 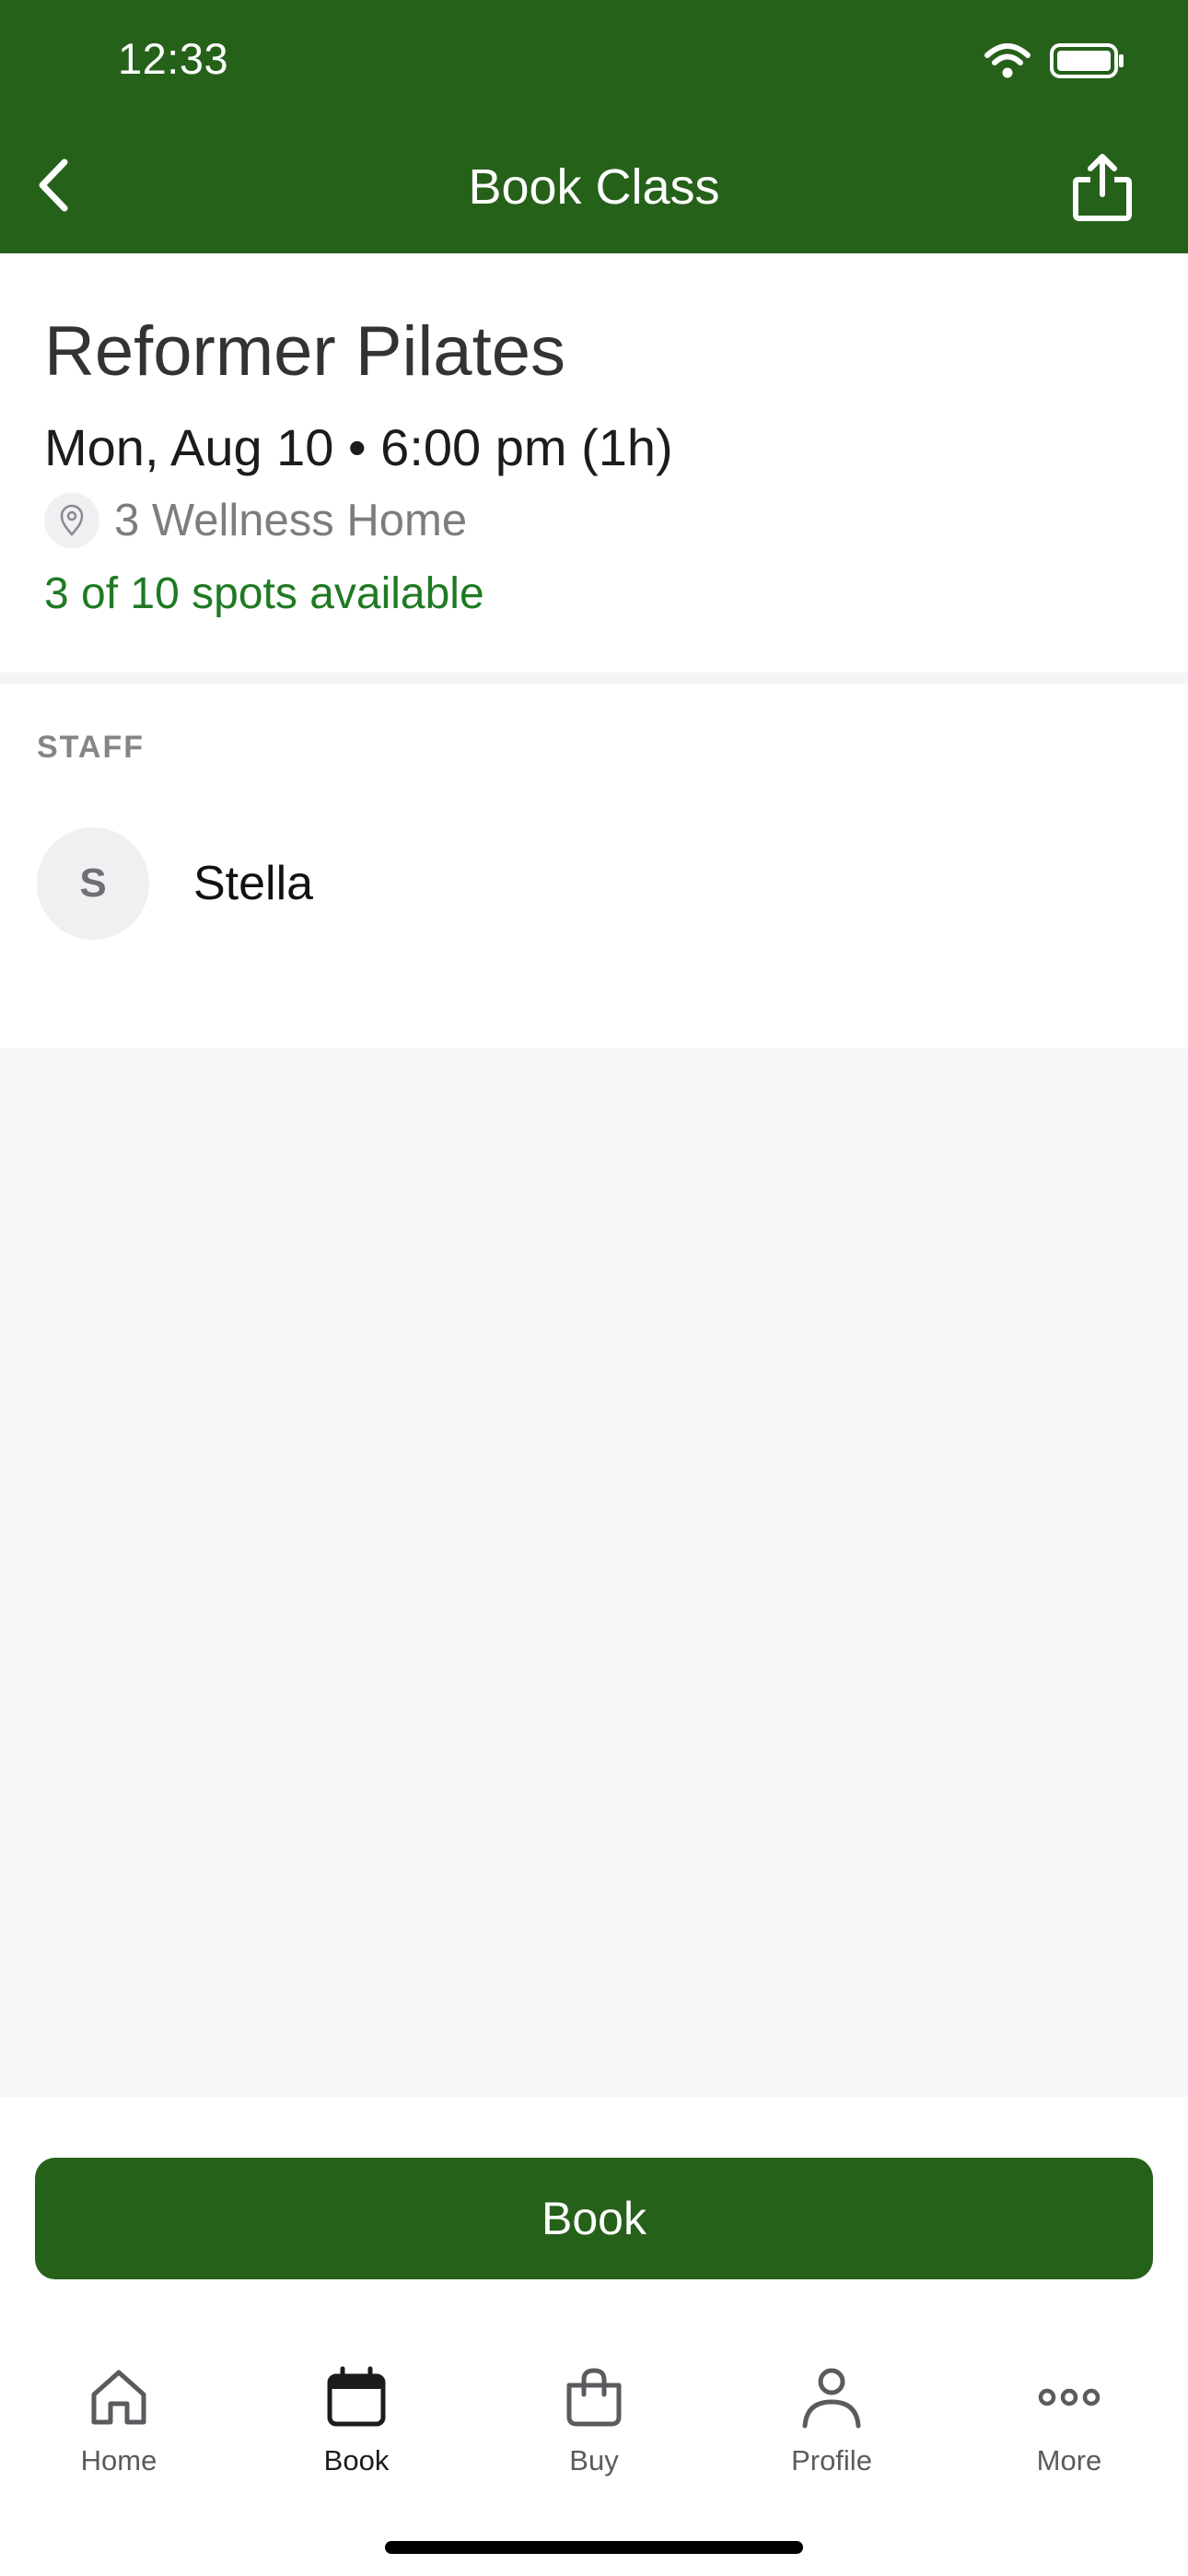 I want to click on person-icon, so click(x=831, y=2398).